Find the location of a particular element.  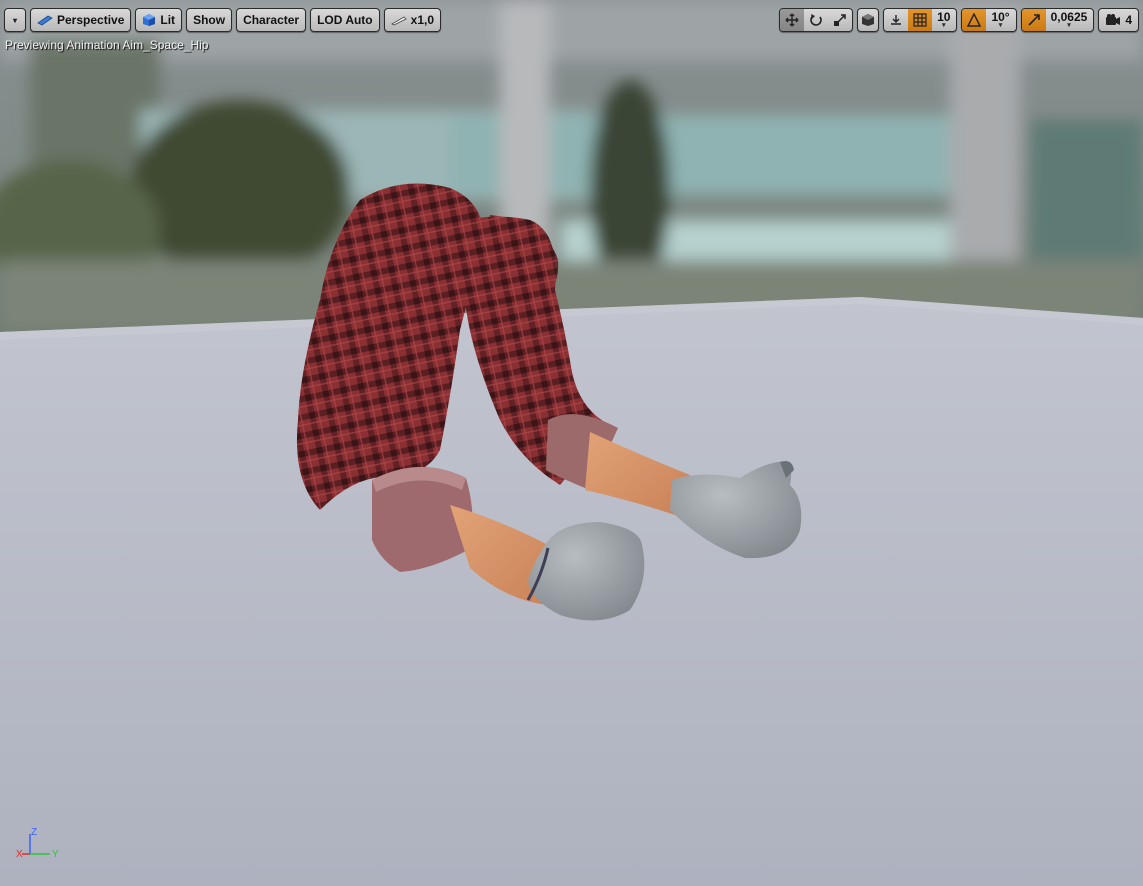

axis-z-label: Z is located at coordinates (34, 832).